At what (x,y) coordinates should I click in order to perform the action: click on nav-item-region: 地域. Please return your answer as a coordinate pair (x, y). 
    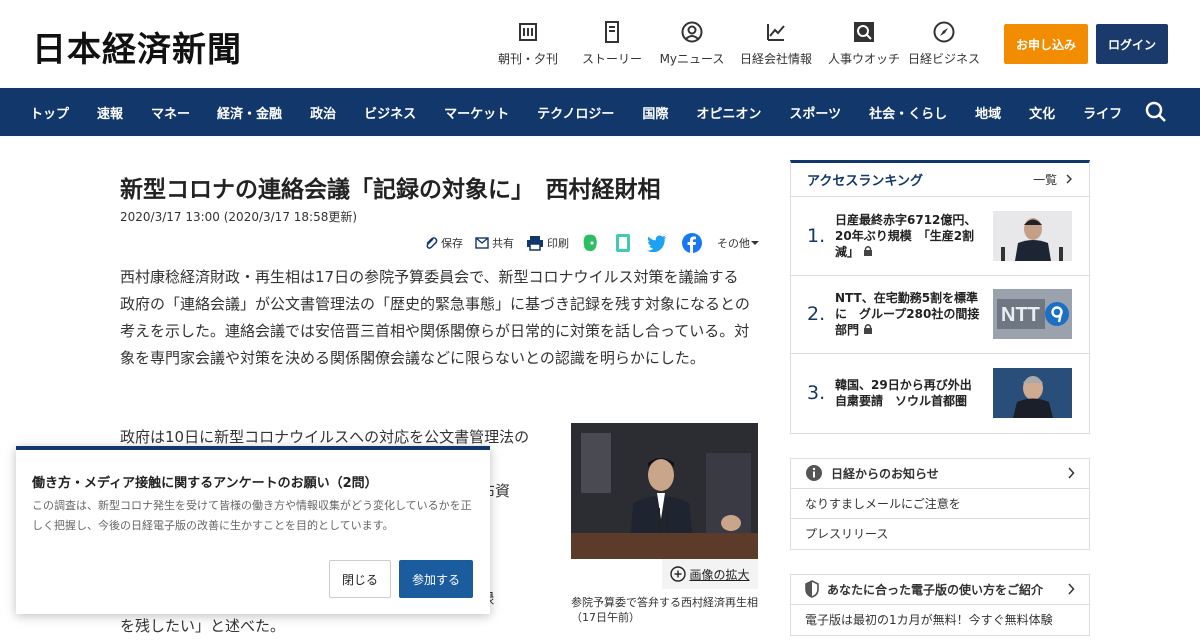
    Looking at the image, I should click on (988, 112).